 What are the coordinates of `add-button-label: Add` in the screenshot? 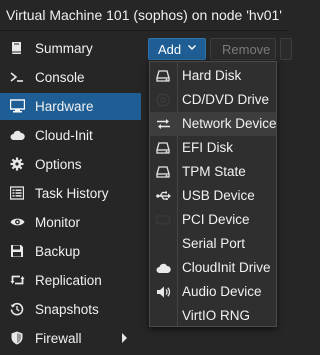 It's located at (170, 49).